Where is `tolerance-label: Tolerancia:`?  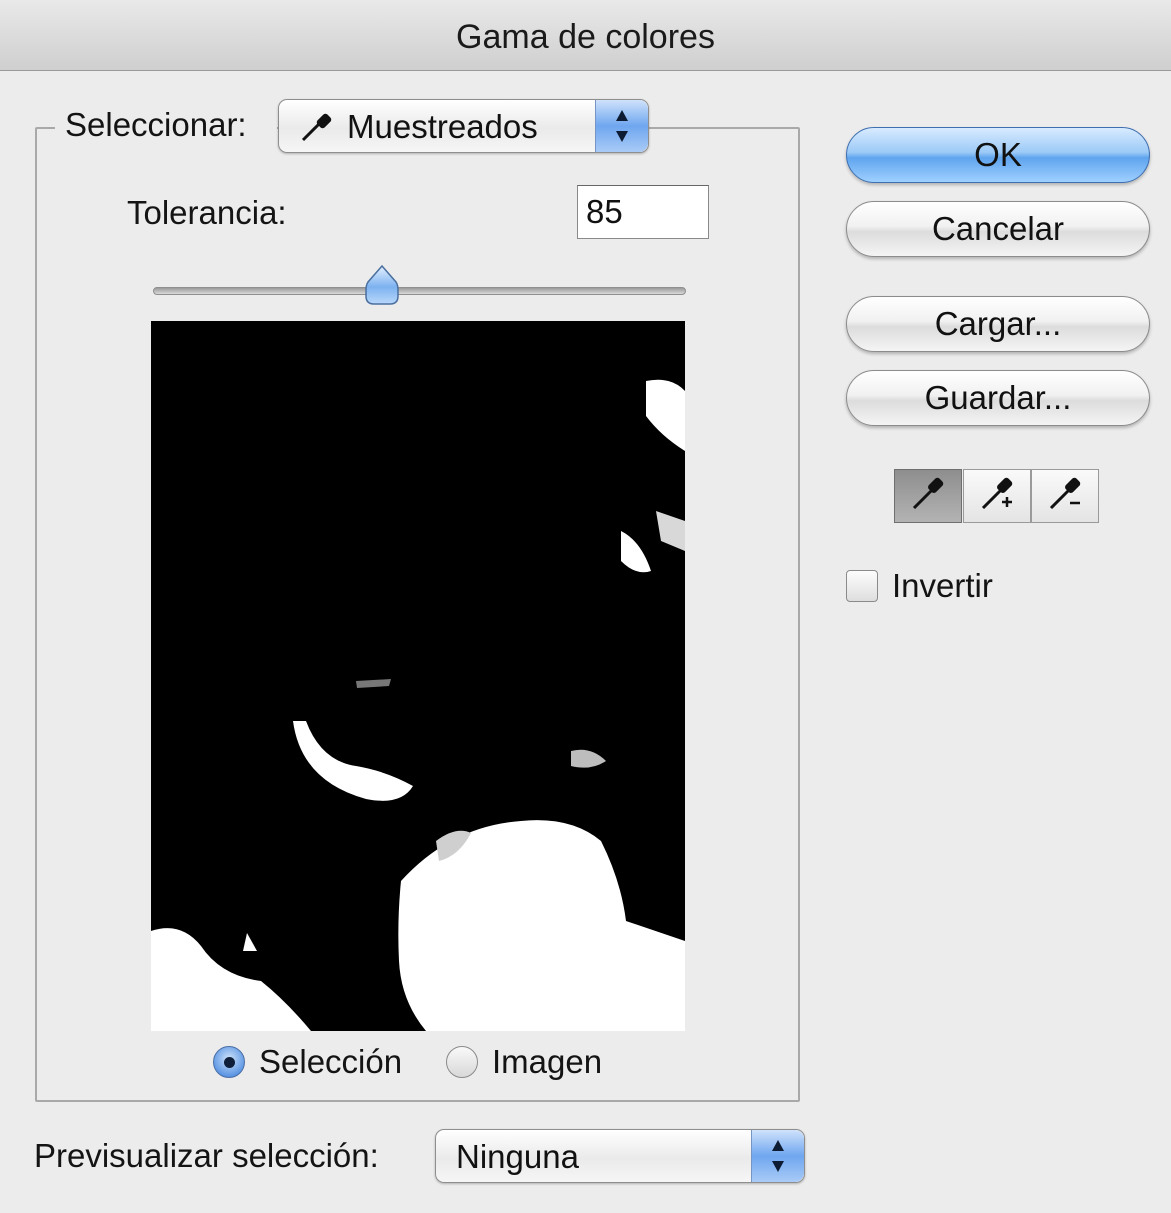 tolerance-label: Tolerancia: is located at coordinates (207, 212).